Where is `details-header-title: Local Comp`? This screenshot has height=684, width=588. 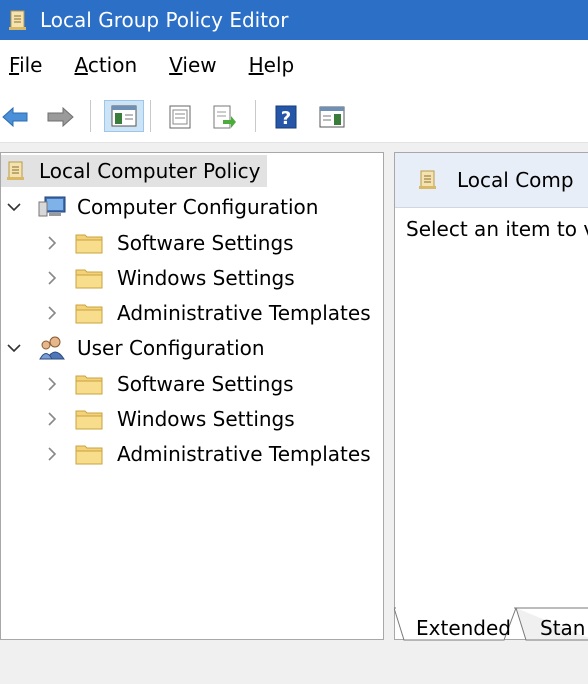 details-header-title: Local Comp is located at coordinates (515, 180).